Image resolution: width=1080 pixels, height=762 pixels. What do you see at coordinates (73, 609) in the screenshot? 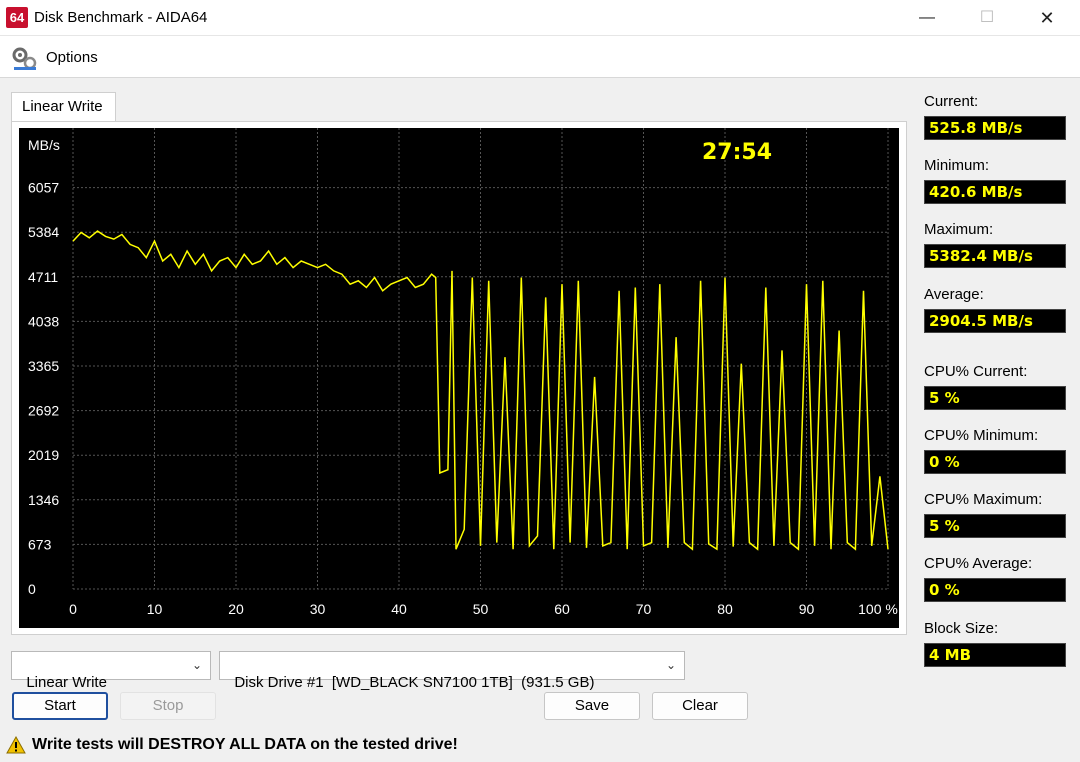
I see `x-tick-label: 0` at bounding box center [73, 609].